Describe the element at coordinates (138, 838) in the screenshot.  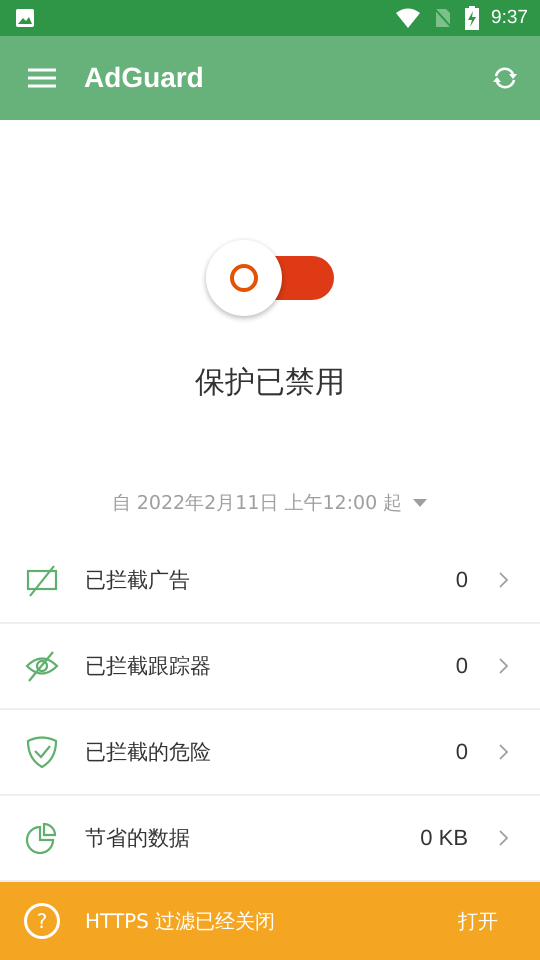
I see `stat-label: 节省的数据` at that location.